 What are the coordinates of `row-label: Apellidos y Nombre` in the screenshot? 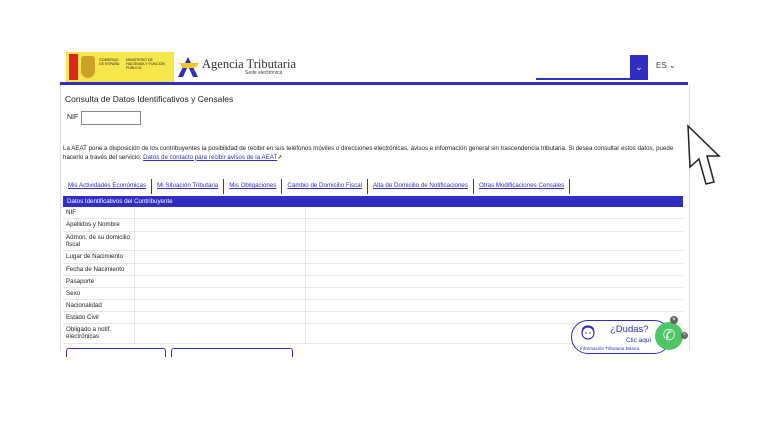 It's located at (99, 225).